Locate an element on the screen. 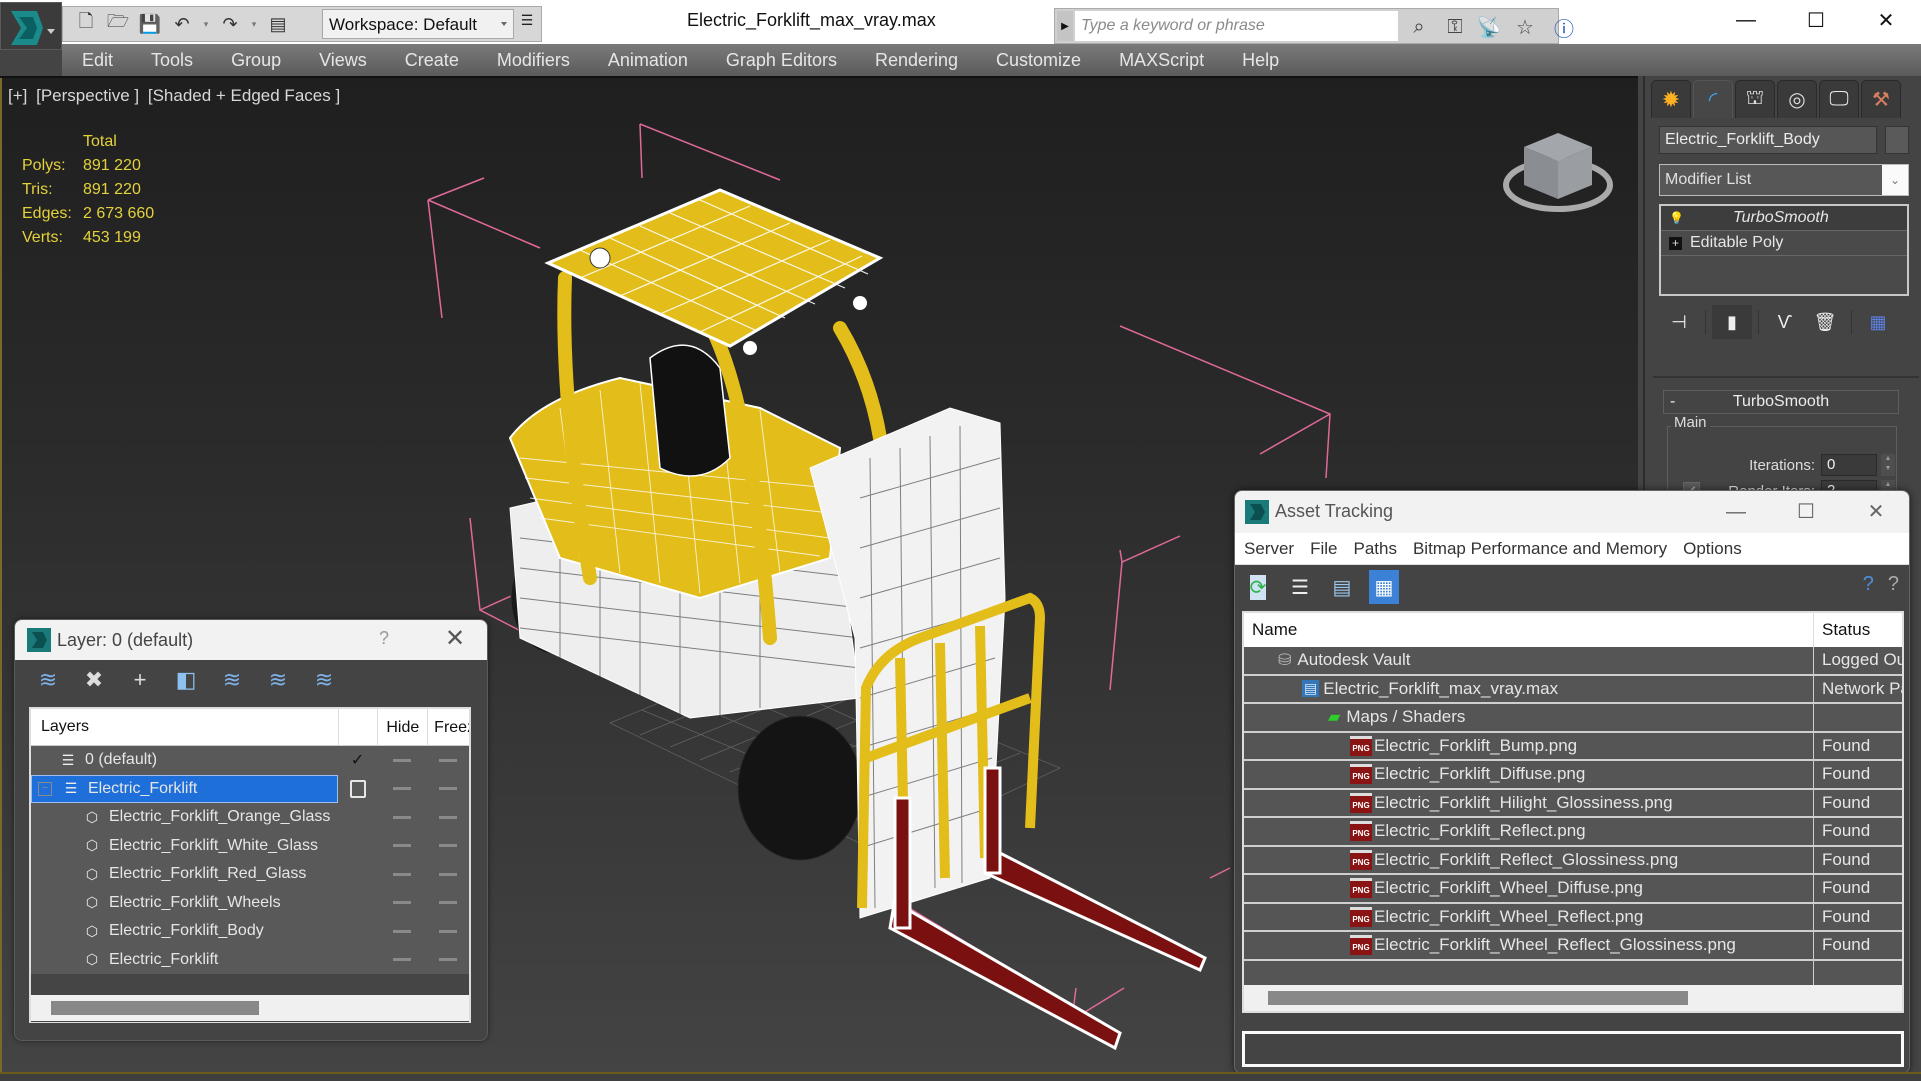 The height and width of the screenshot is (1081, 1921). open-file-button: 🗁 is located at coordinates (118, 24).